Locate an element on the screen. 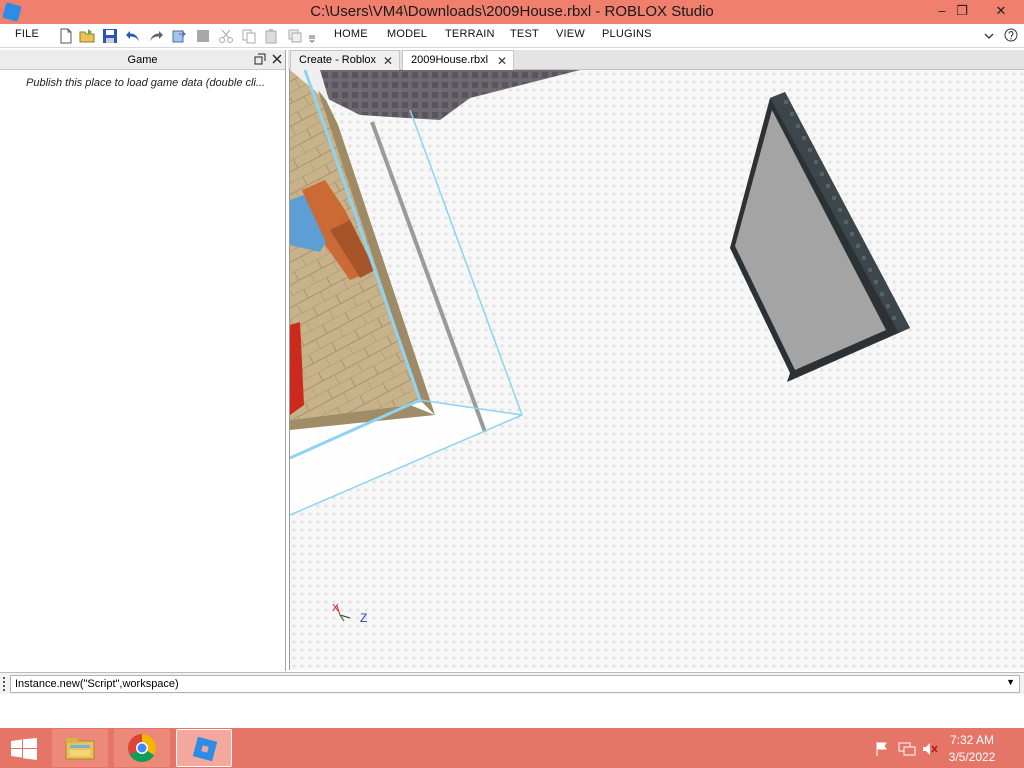 The width and height of the screenshot is (1024, 768). axis-z-label: Z is located at coordinates (363, 618).